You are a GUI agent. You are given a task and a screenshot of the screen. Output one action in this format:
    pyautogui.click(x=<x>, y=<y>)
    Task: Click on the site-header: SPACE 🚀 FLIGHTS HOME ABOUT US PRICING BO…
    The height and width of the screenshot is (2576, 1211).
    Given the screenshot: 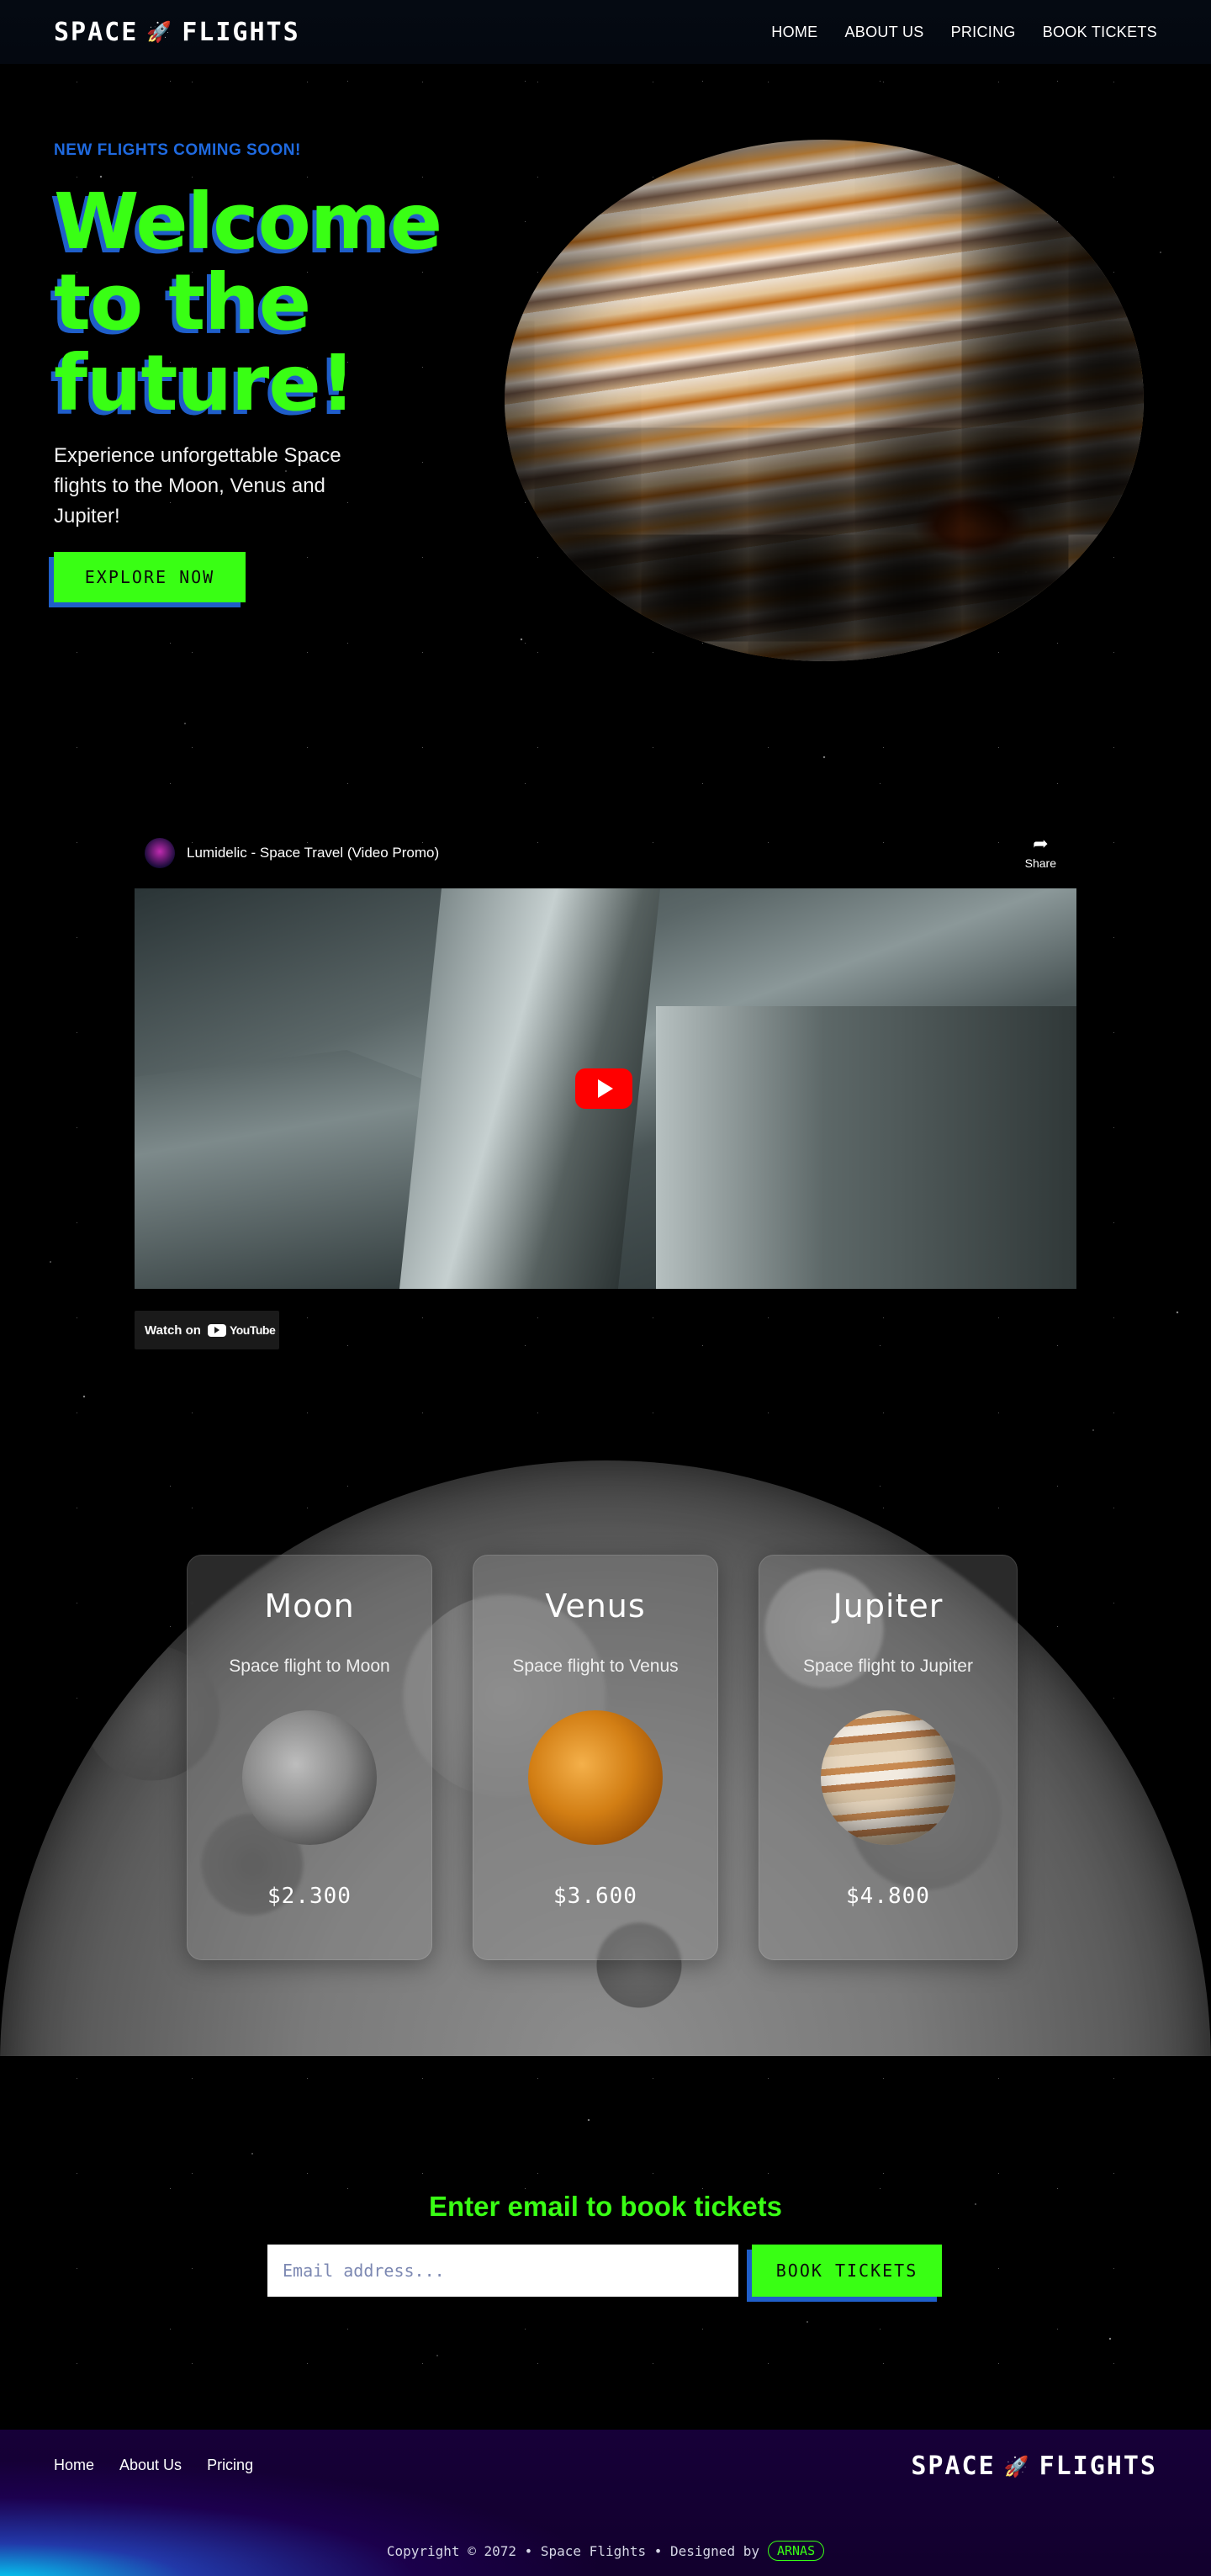 What is the action you would take?
    pyautogui.click(x=605, y=32)
    